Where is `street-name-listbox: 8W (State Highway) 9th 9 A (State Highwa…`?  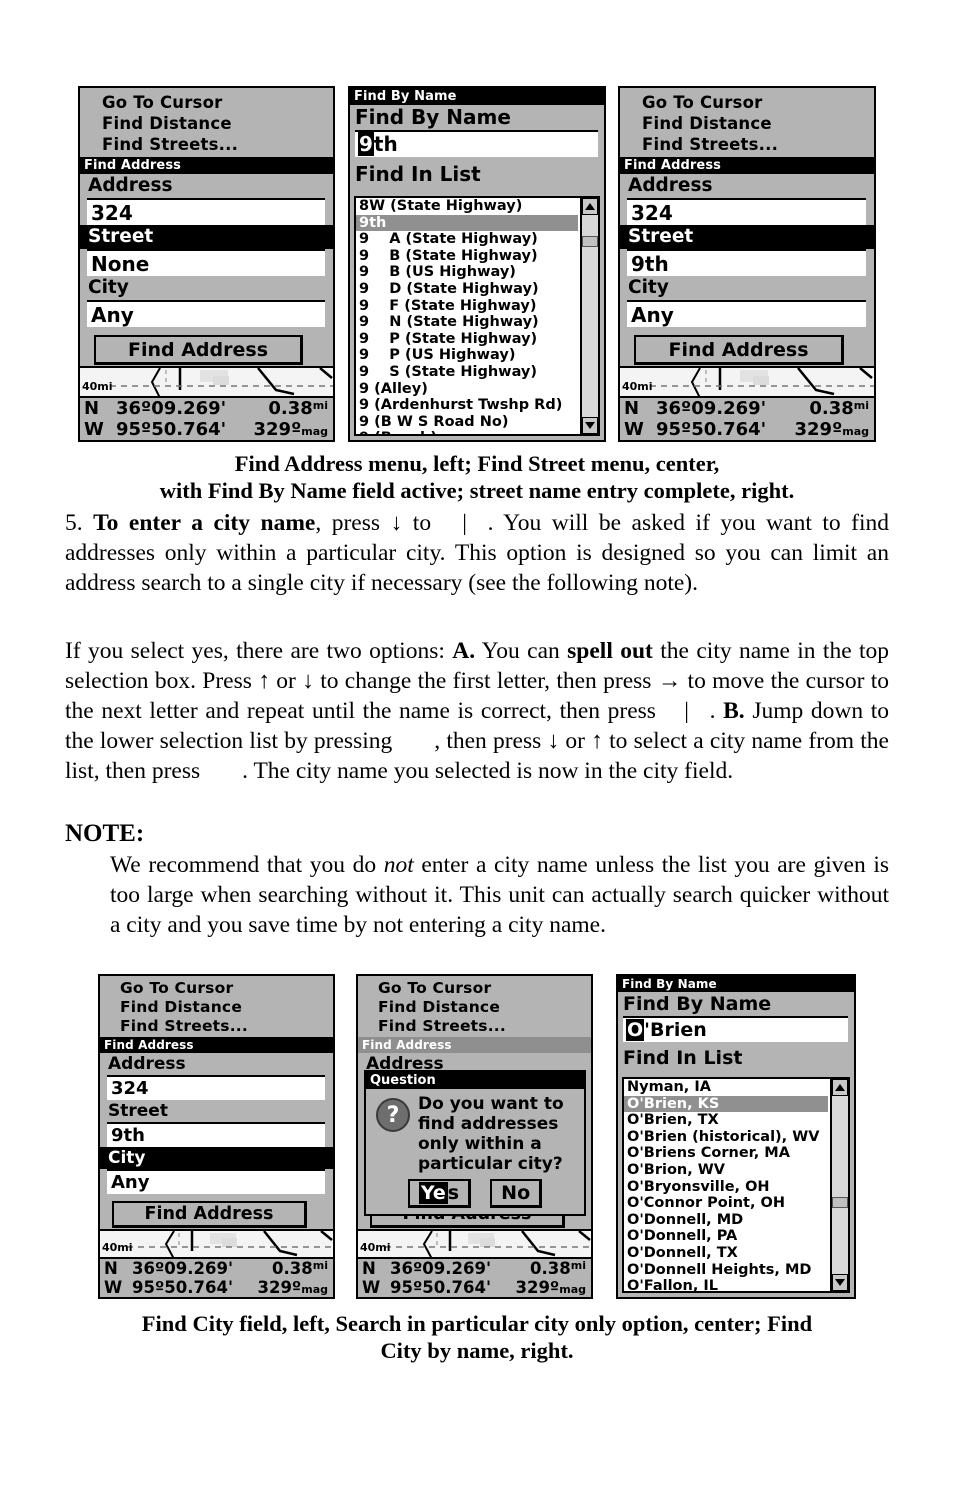 street-name-listbox: 8W (State Highway) 9th 9 A (State Highwa… is located at coordinates (477, 316).